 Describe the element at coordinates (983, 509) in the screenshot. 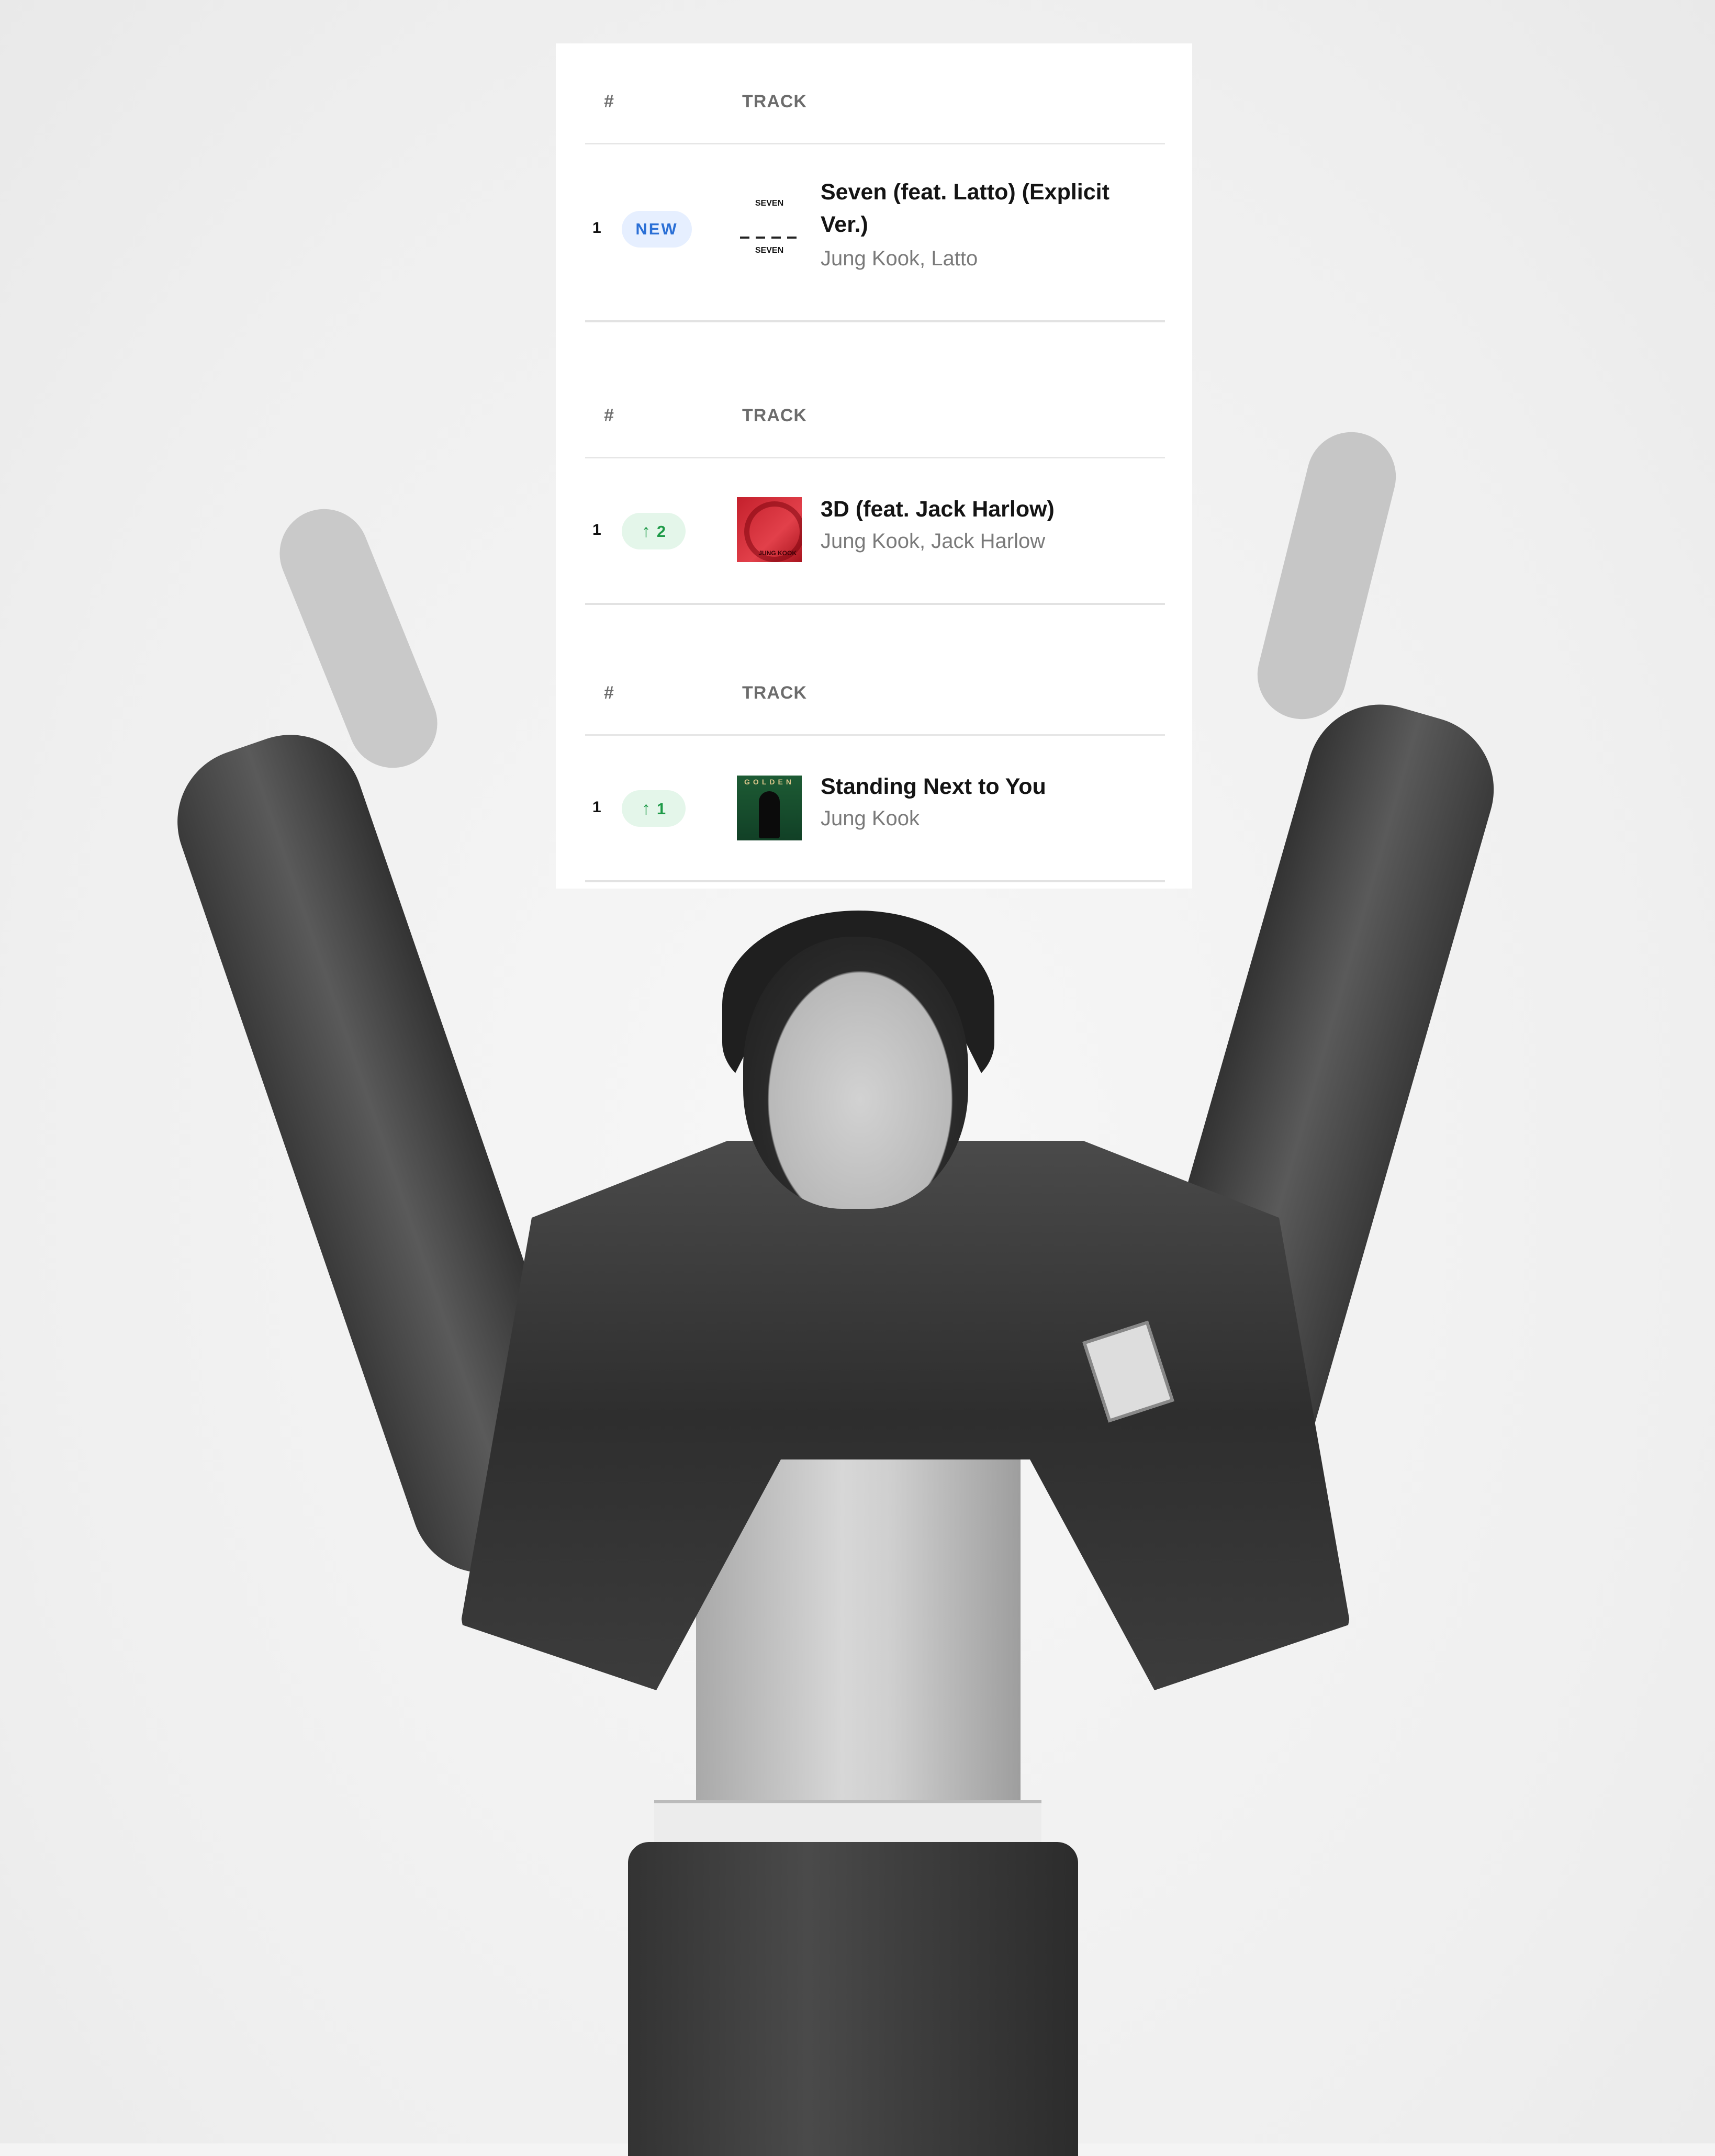

I see `track-title: 3D (feat. Jack Harlow)` at that location.